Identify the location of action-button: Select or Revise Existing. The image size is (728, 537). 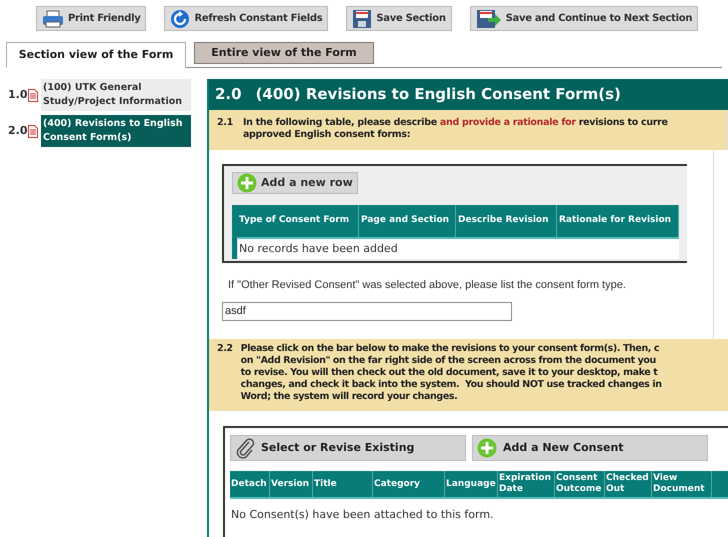
(348, 448).